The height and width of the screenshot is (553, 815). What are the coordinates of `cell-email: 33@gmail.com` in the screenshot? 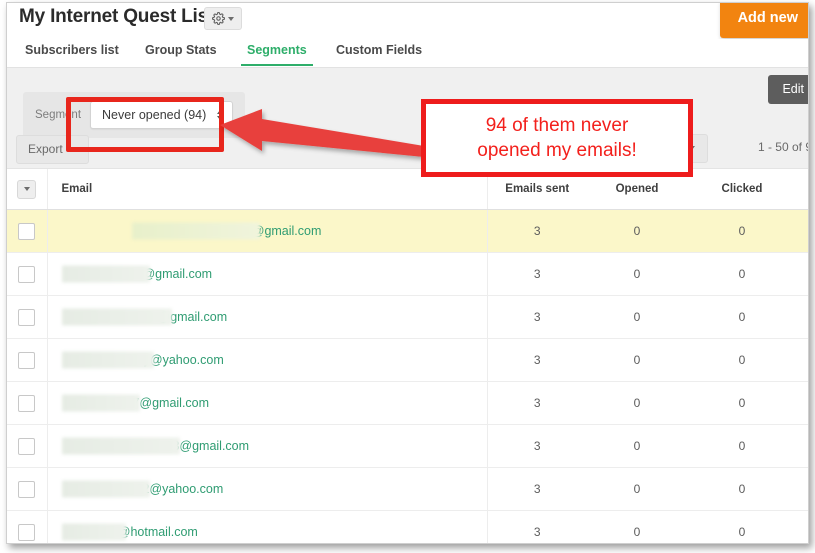 It's located at (266, 446).